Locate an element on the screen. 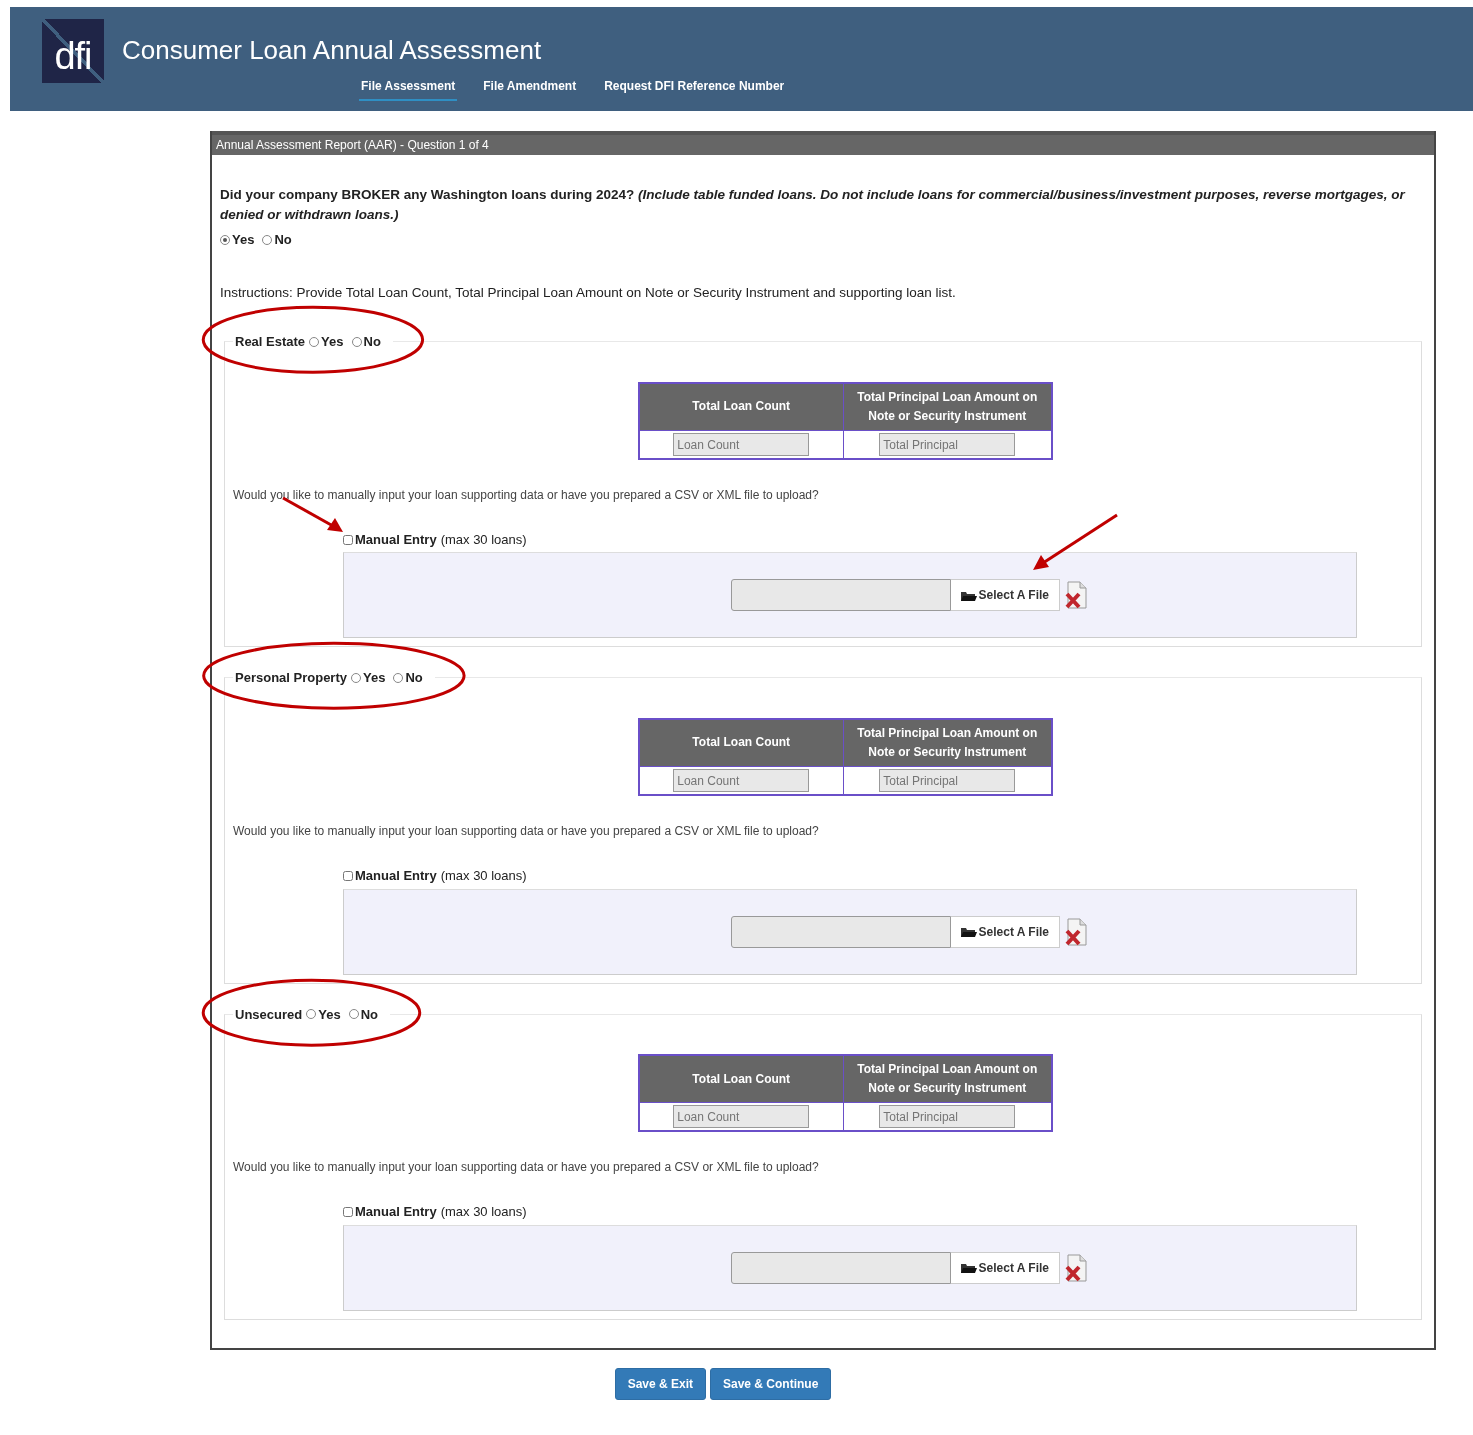  question-text: Did your company BROKER any Washington loans during 2024? (Include table funded loans. Do not include loans for commercial/business/investment purposes, reverse mortgages, or denied or withdrawn loans.) is located at coordinates (813, 205).